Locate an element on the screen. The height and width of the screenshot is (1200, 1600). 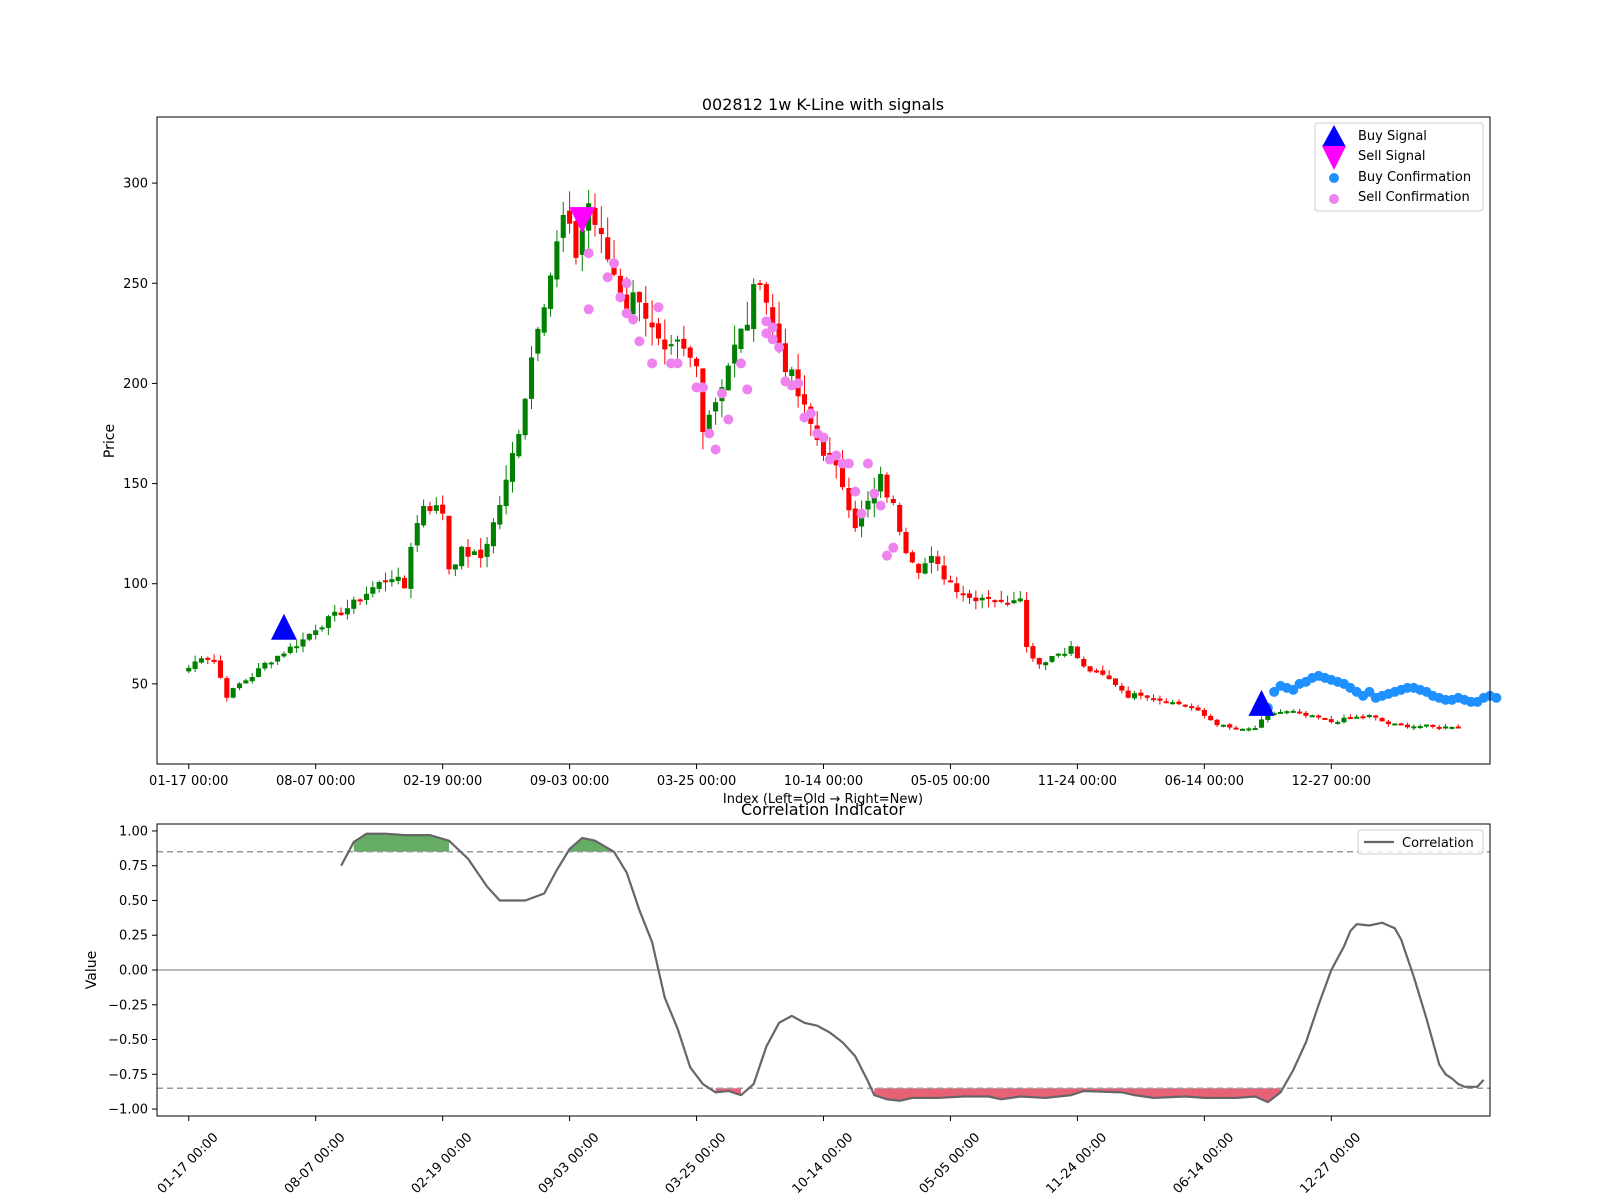
main-y-tick-label: 300 is located at coordinates (135, 184).